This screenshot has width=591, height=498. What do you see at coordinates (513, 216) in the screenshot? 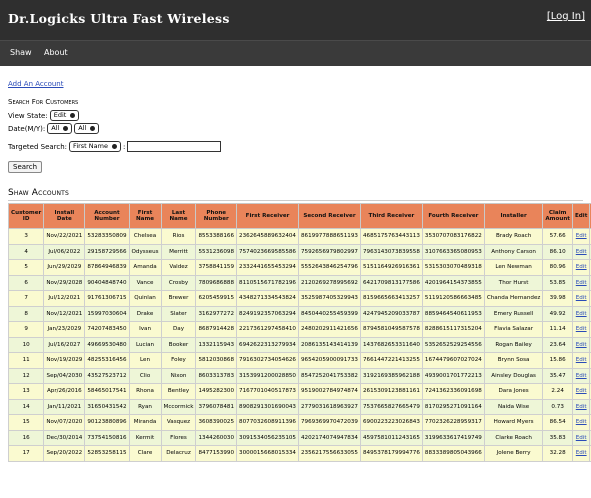
I see `column-header: Installer` at bounding box center [513, 216].